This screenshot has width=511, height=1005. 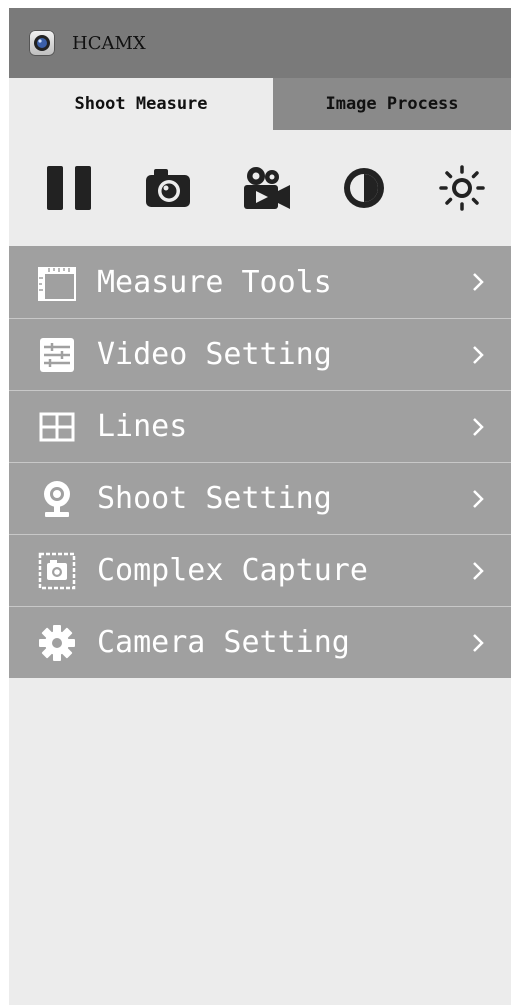 What do you see at coordinates (57, 426) in the screenshot?
I see `grid-icon` at bounding box center [57, 426].